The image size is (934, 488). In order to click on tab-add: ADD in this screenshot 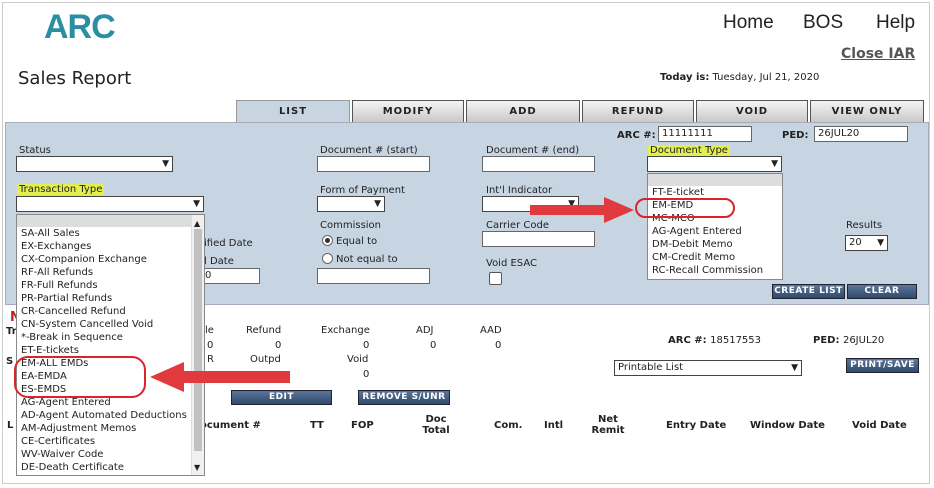, I will do `click(523, 111)`.